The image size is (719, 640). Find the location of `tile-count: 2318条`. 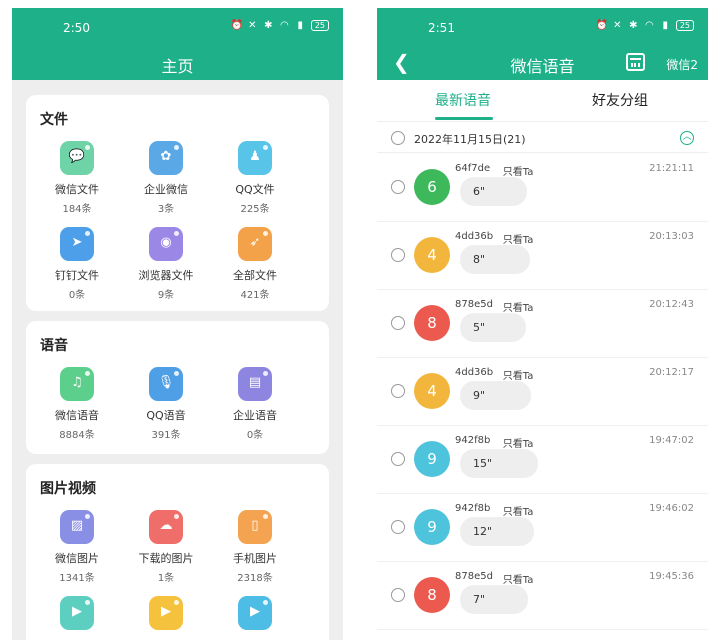

tile-count: 2318条 is located at coordinates (255, 578).